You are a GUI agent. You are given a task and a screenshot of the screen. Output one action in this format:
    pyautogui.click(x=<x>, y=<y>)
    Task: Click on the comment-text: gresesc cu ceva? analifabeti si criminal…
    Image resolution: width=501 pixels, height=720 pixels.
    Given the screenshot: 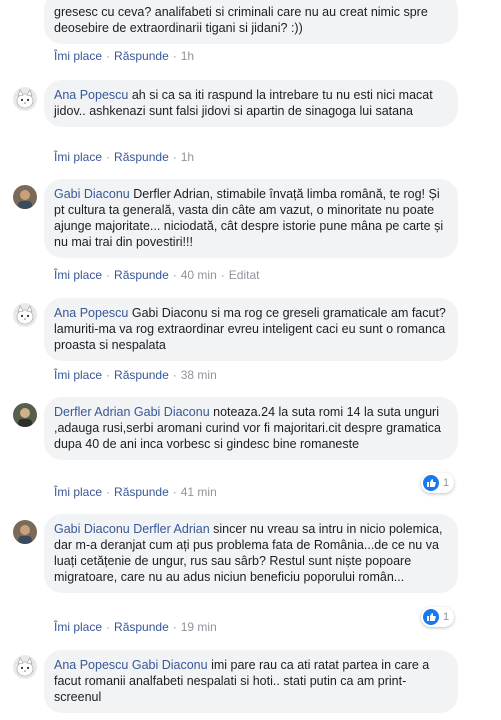 What is the action you would take?
    pyautogui.click(x=241, y=20)
    